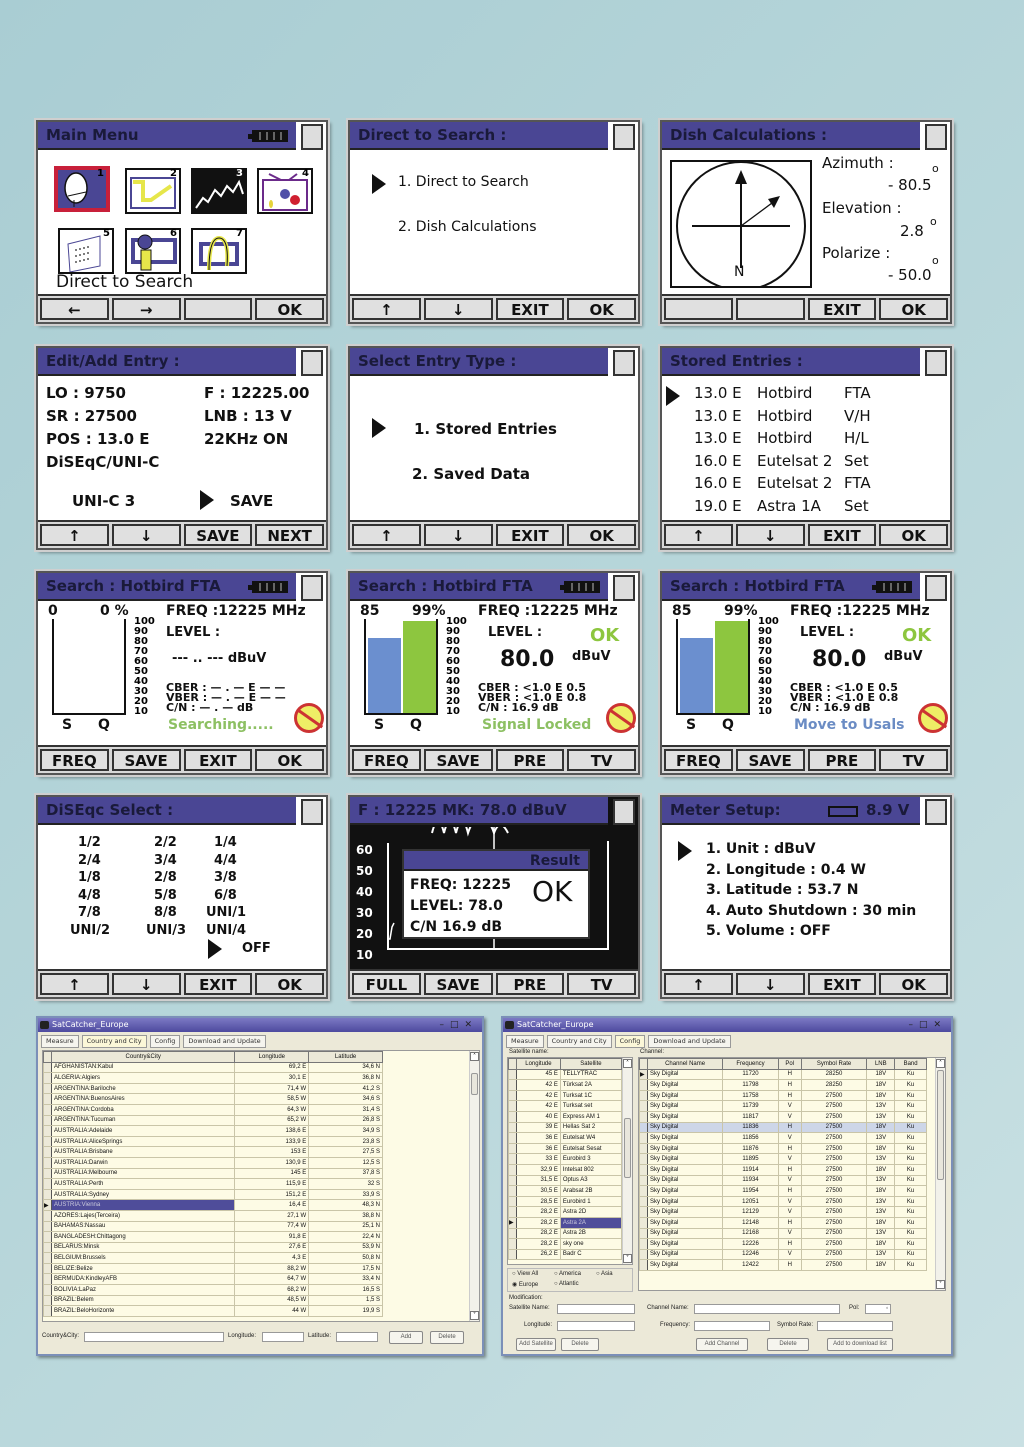 The height and width of the screenshot is (1447, 1024). What do you see at coordinates (90, 930) in the screenshot?
I see `diseqc-option: UNI/2` at bounding box center [90, 930].